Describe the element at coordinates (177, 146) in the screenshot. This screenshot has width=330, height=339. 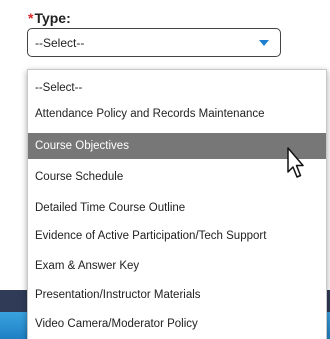
I see `option-course-objectives: Course Objectives` at that location.